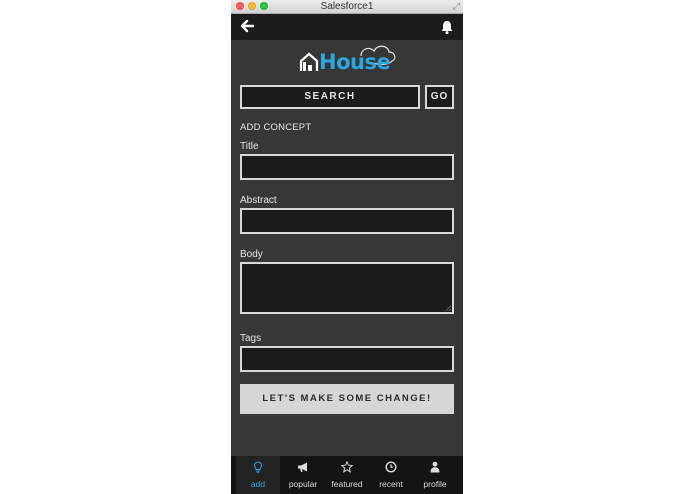  Describe the element at coordinates (302, 467) in the screenshot. I see `megaphone-icon` at that location.